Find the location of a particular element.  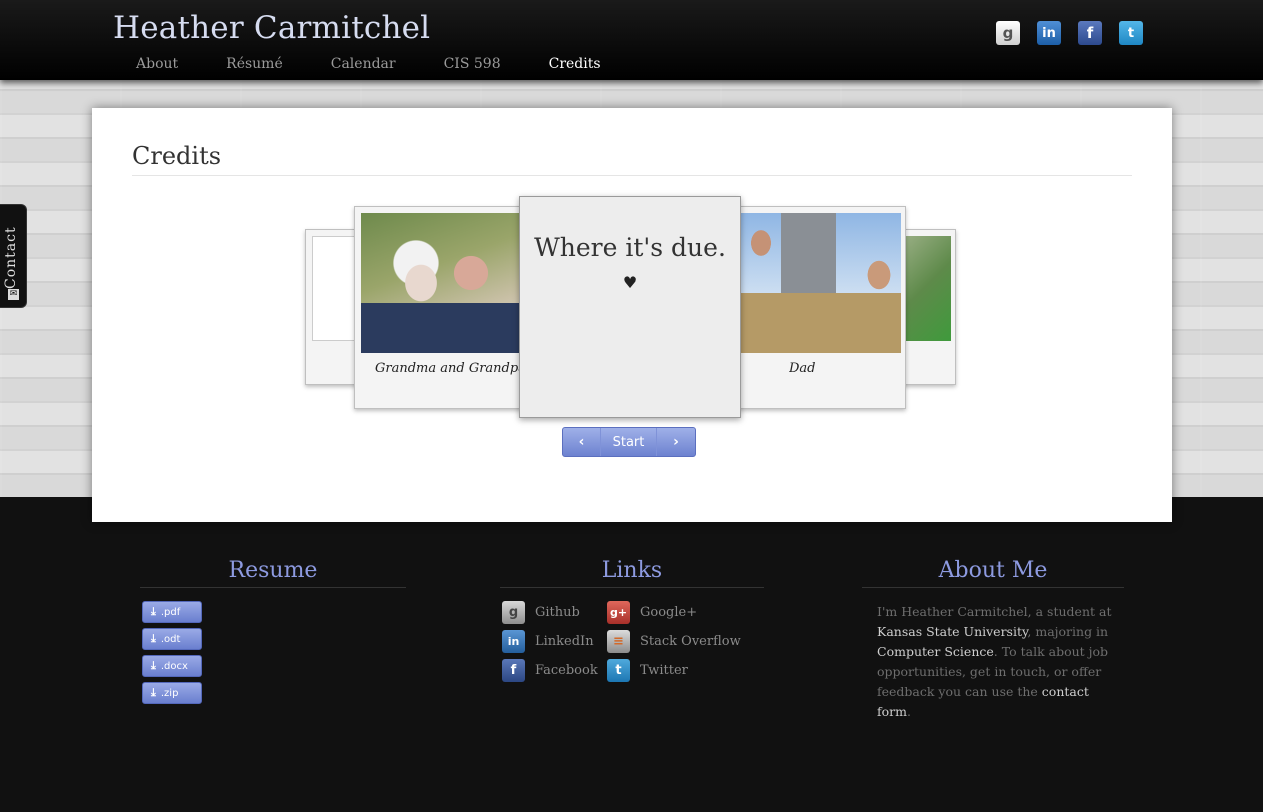

contact-tab-label: Contact is located at coordinates (11, 257).